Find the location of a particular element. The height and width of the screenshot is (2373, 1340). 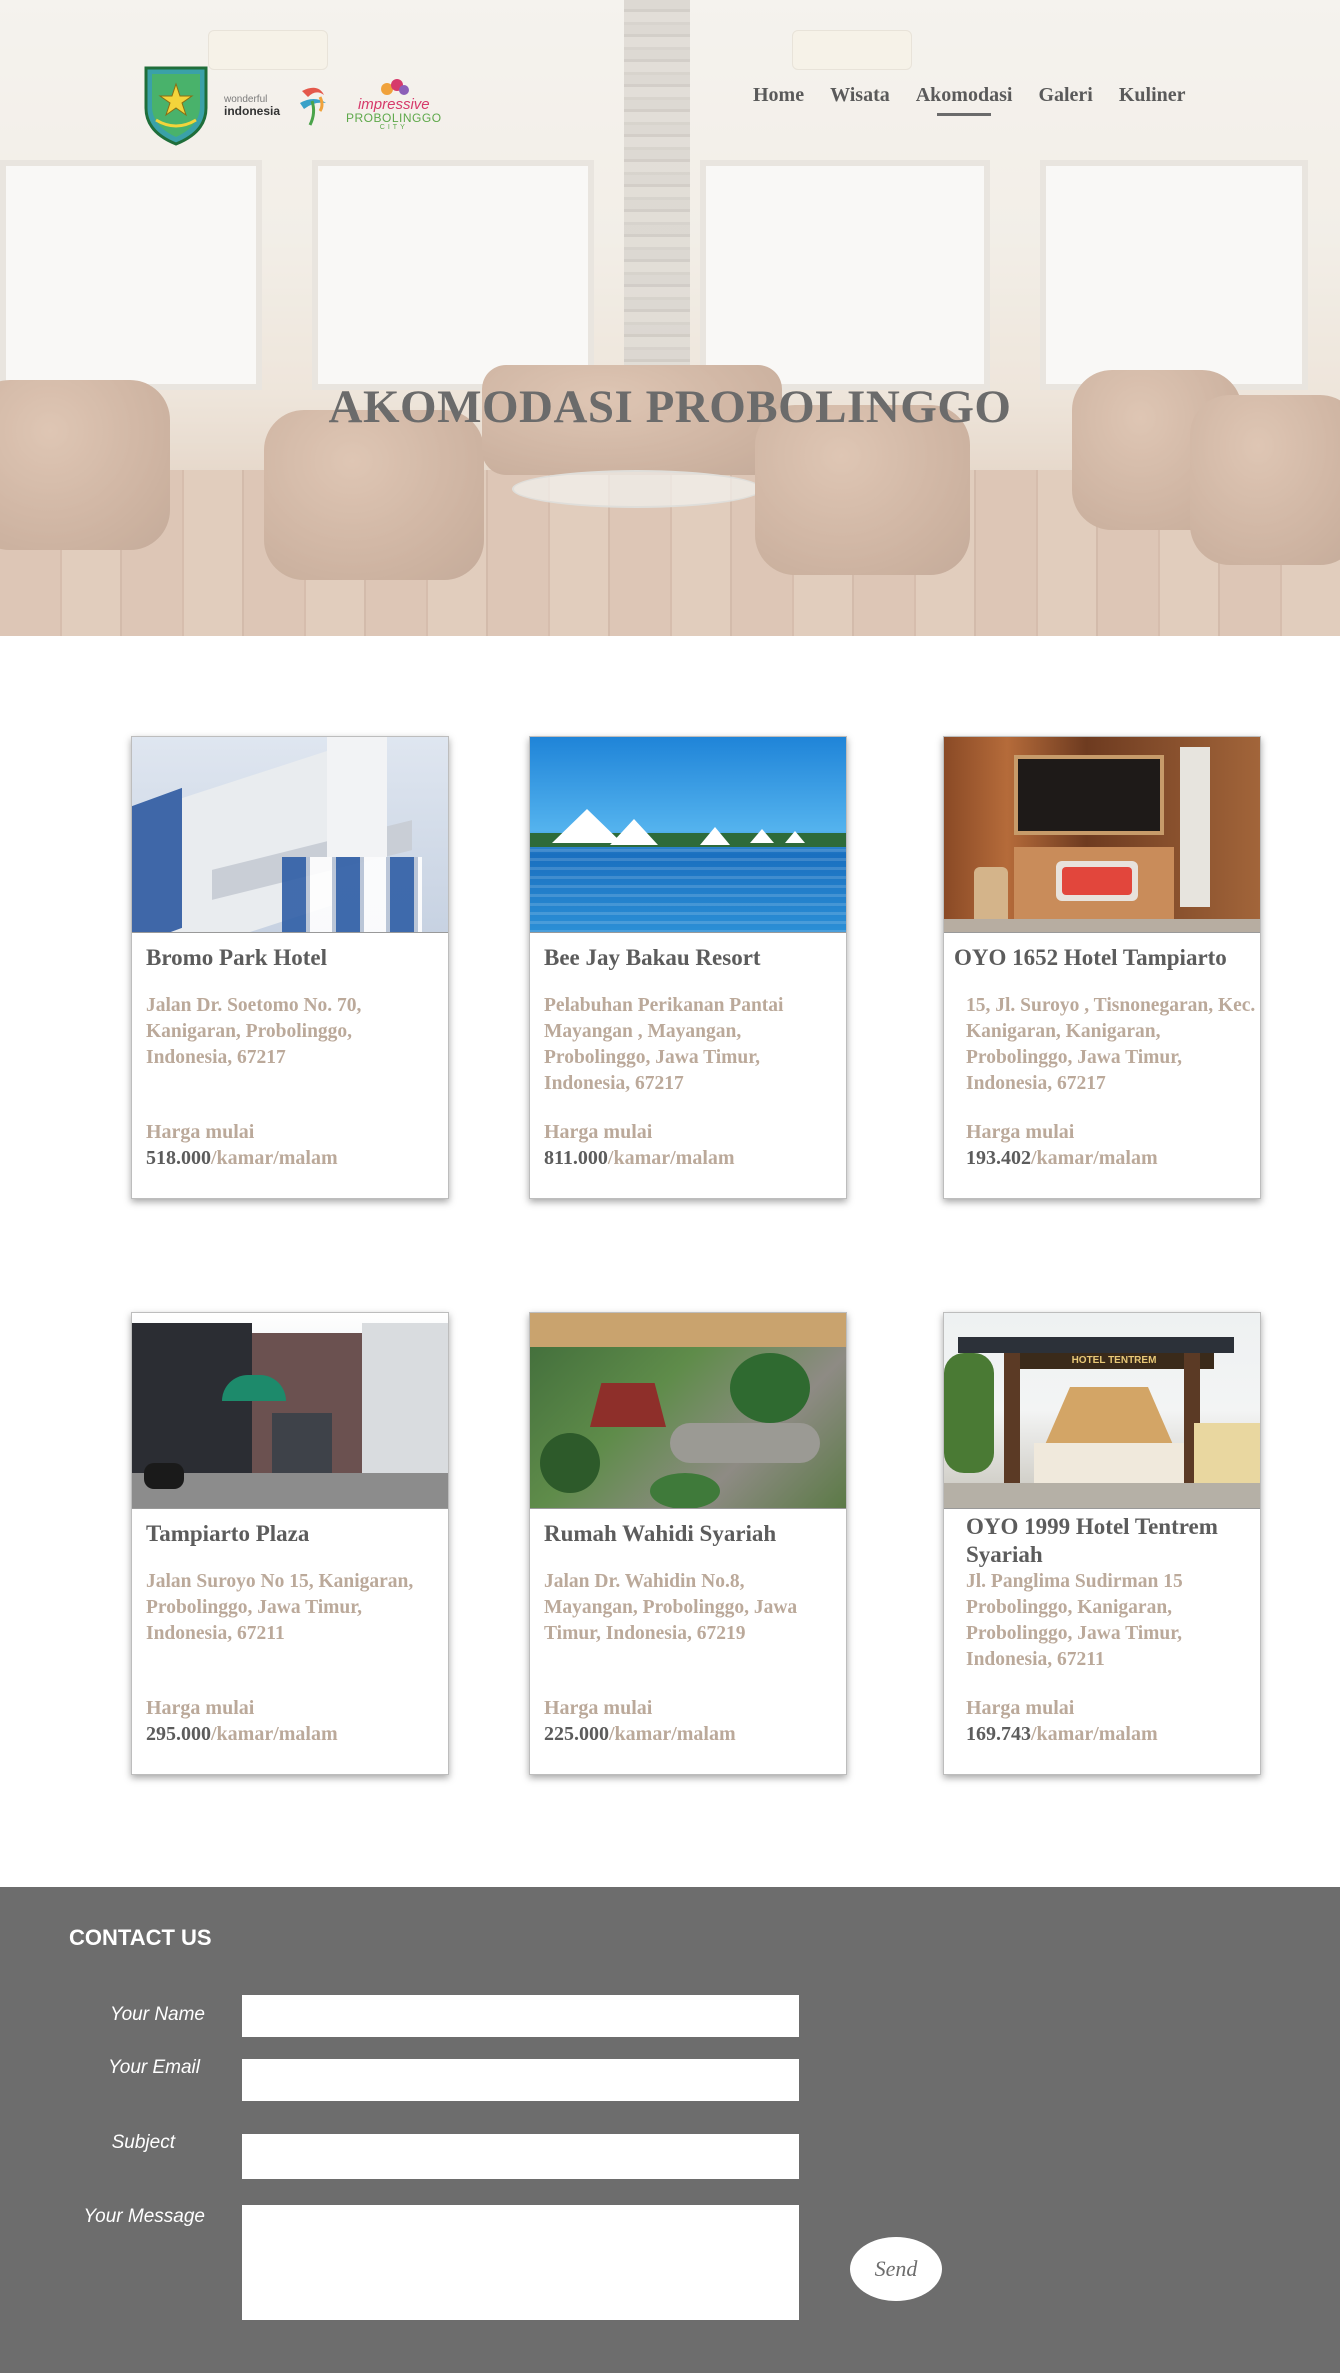

price-value: 225.000 is located at coordinates (576, 1734).